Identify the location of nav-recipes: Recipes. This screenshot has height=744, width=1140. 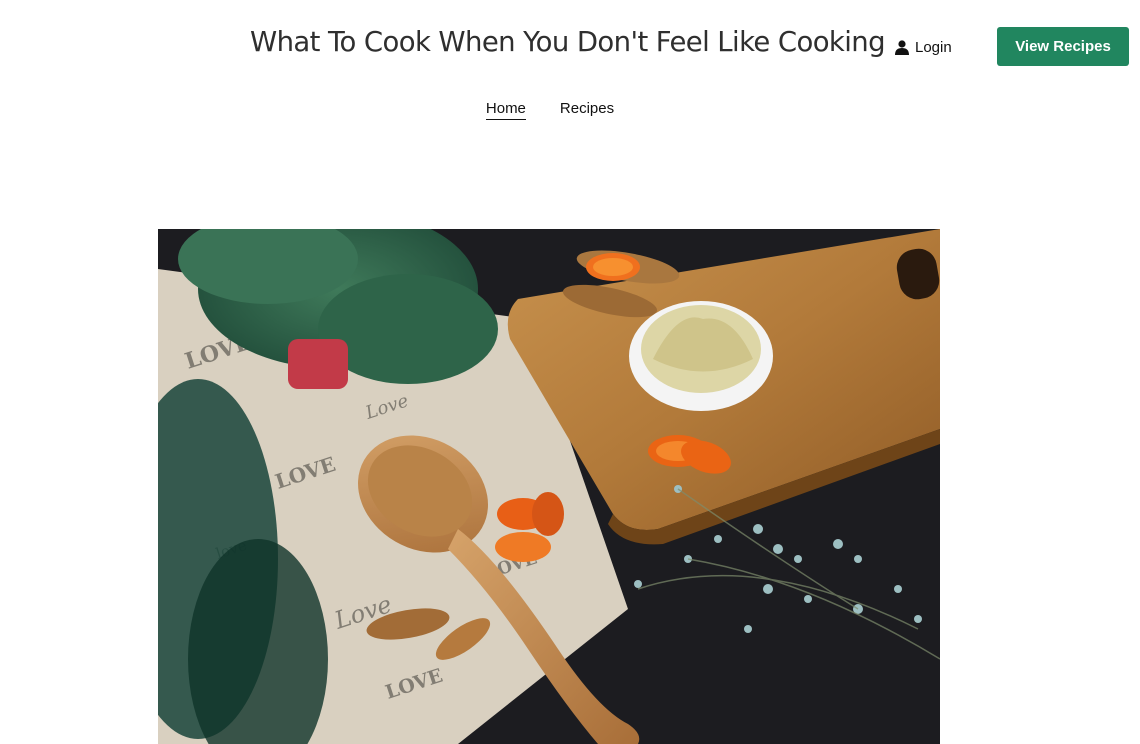
(587, 110).